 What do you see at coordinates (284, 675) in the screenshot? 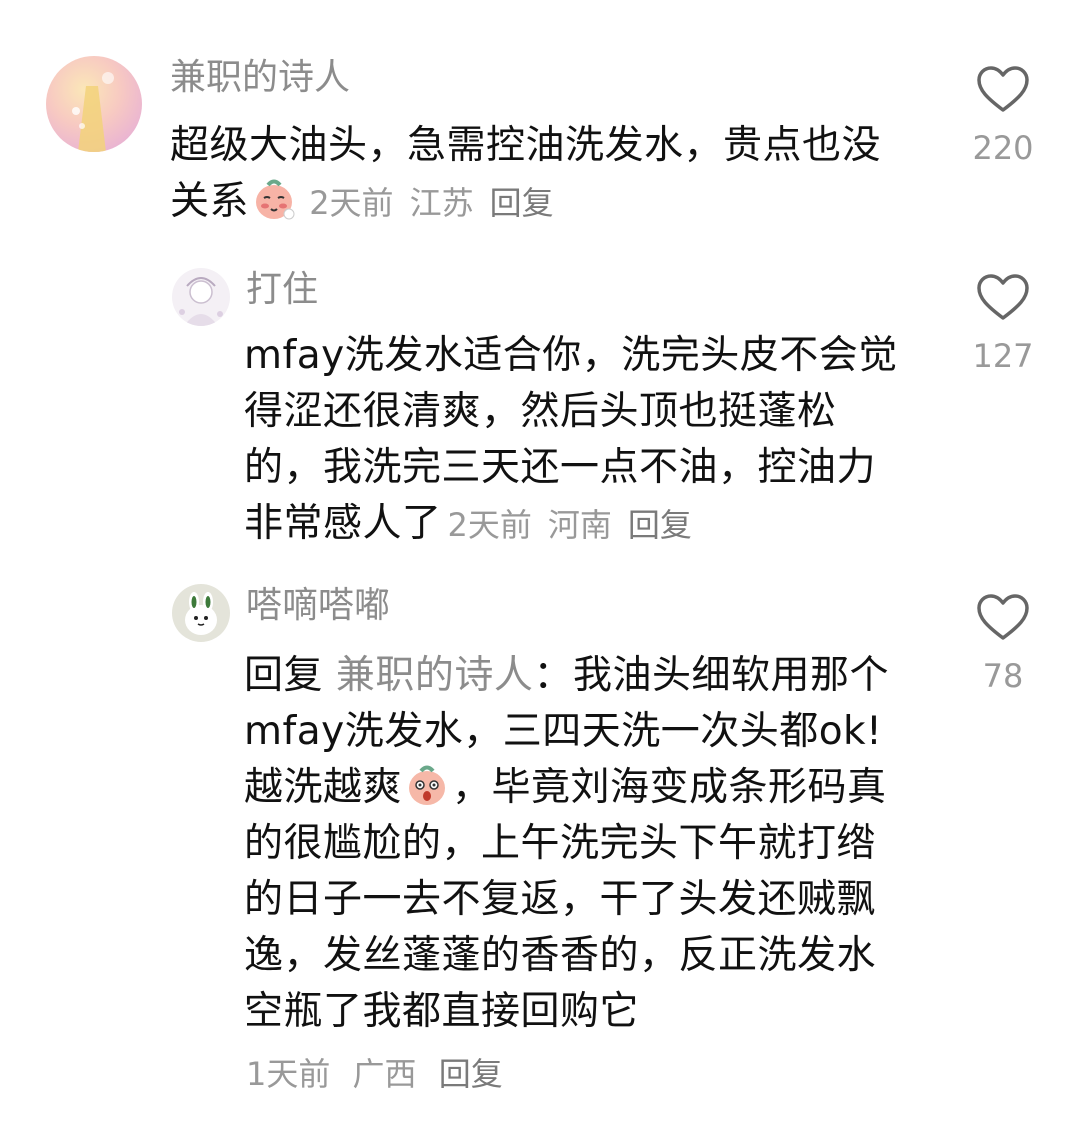
I see `reply-prefix: 回复` at bounding box center [284, 675].